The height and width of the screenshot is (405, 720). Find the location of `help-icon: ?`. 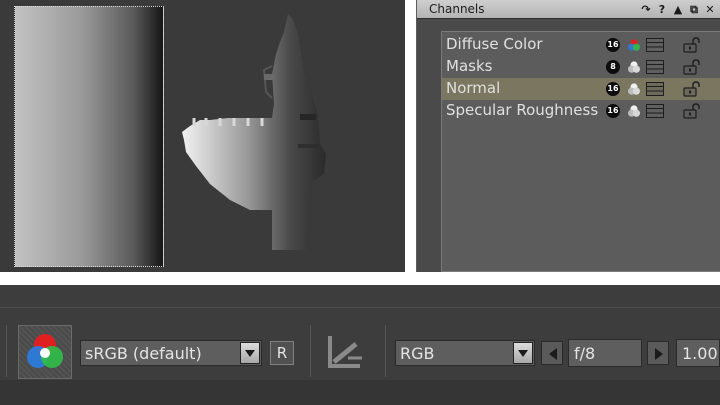

help-icon: ? is located at coordinates (662, 9).